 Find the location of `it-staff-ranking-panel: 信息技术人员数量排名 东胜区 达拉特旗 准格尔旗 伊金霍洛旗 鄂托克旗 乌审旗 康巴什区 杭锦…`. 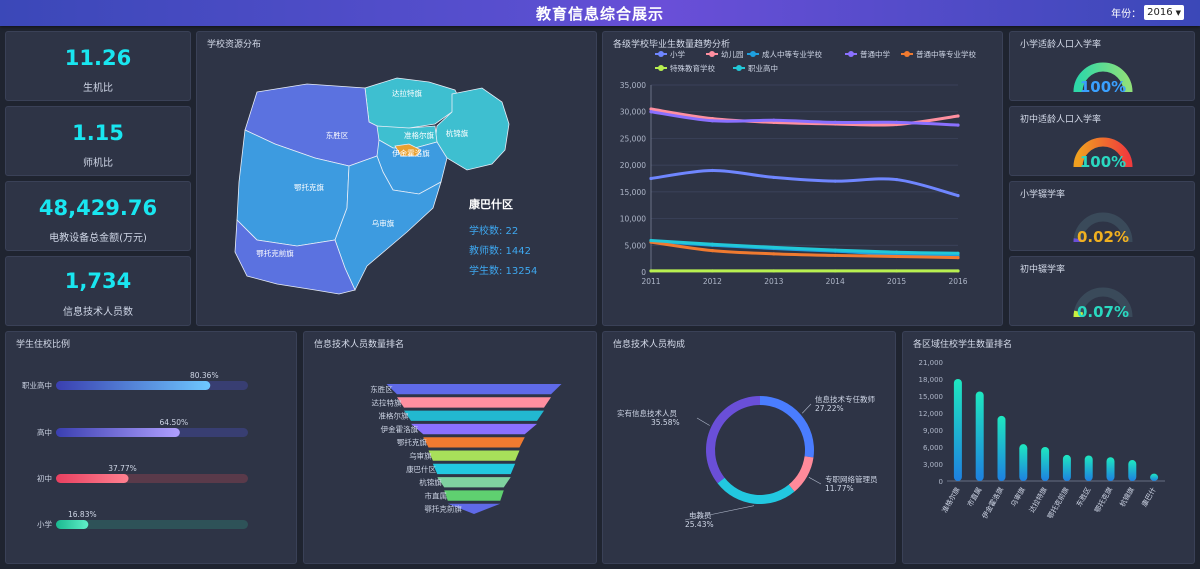

it-staff-ranking-panel: 信息技术人员数量排名 东胜区 达拉特旗 准格尔旗 伊金霍洛旗 鄂托克旗 乌审旗 康巴什区 杭锦… is located at coordinates (450, 447).